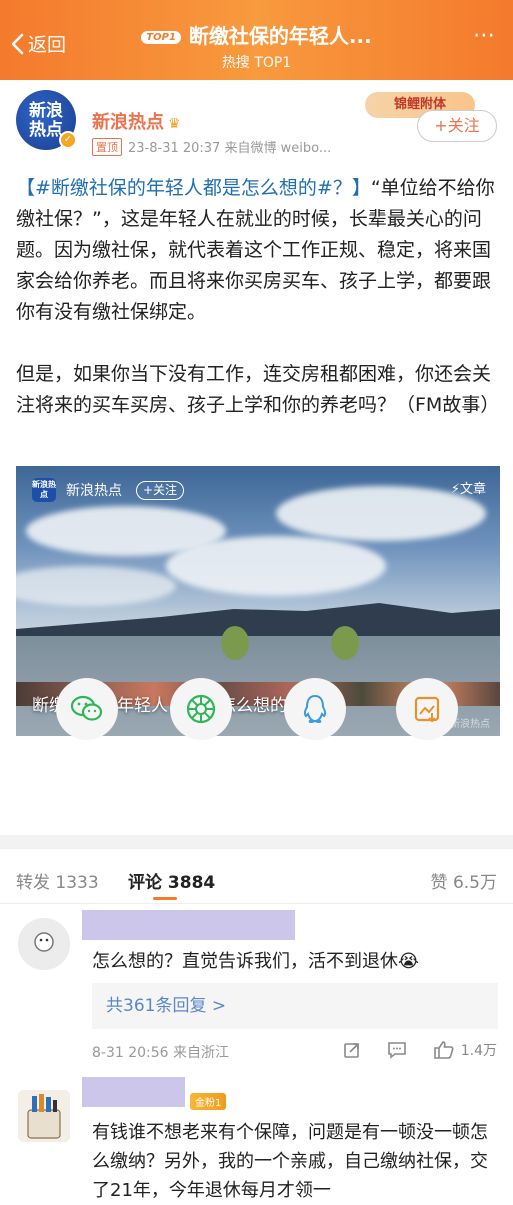 Image resolution: width=513 pixels, height=1205 pixels. What do you see at coordinates (256, 961) in the screenshot?
I see `comment-text: 怎么想的？直觉告诉我们，活不到退休😭` at bounding box center [256, 961].